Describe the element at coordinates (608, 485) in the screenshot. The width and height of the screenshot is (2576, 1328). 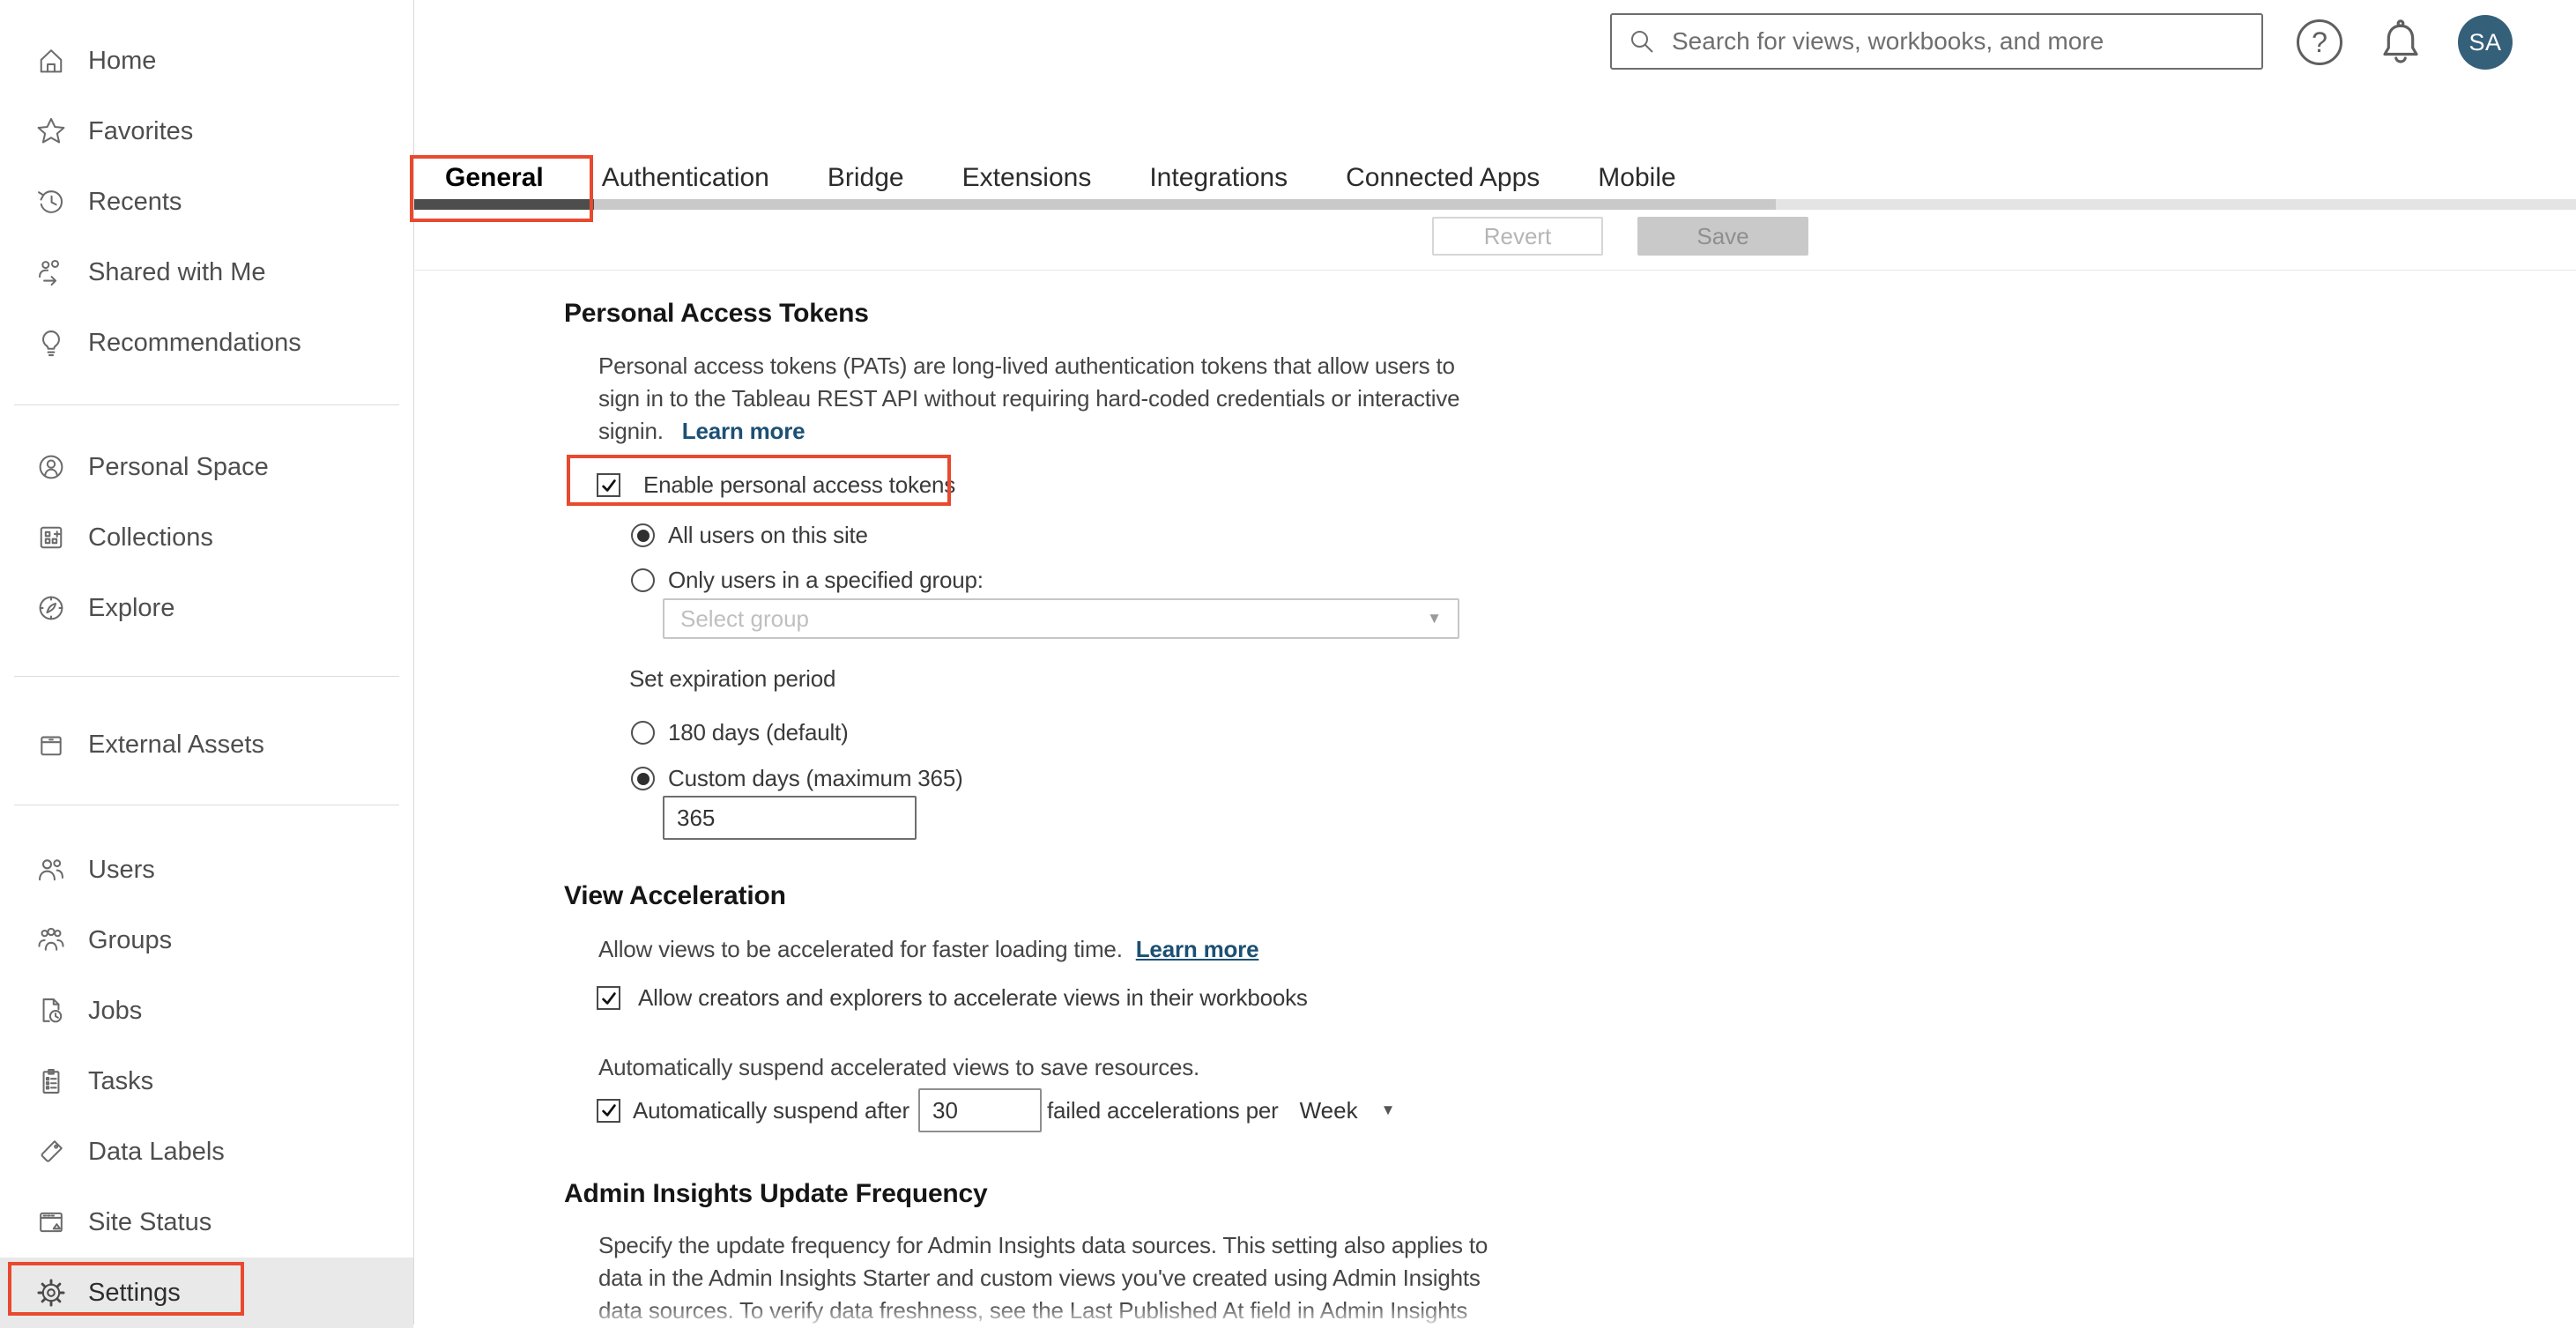
I see `enable-pat-checkbox` at that location.